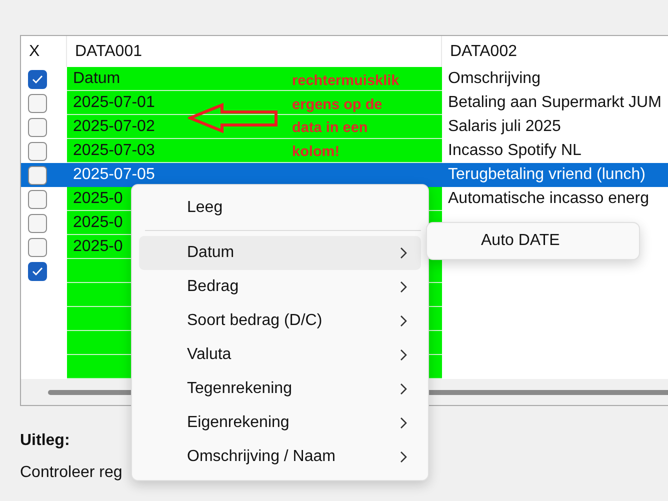  Describe the element at coordinates (45, 441) in the screenshot. I see `explanation-heading: Uitleg:` at that location.